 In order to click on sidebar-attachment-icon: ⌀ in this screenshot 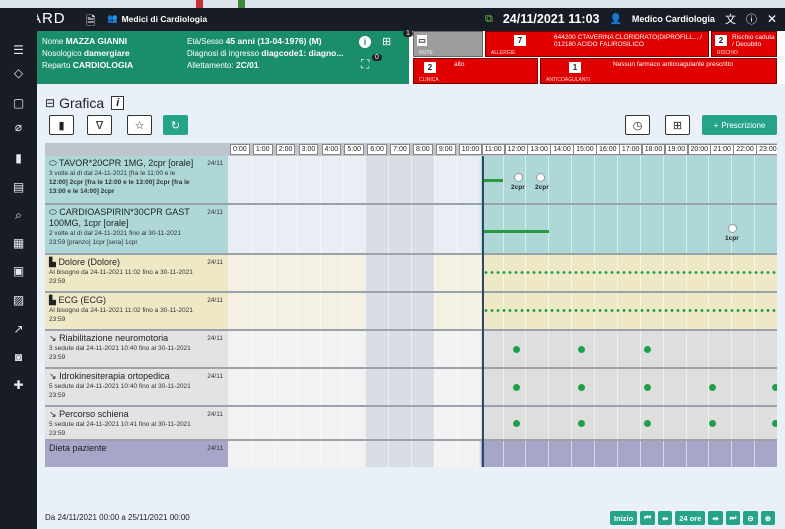, I will do `click(18, 127)`.